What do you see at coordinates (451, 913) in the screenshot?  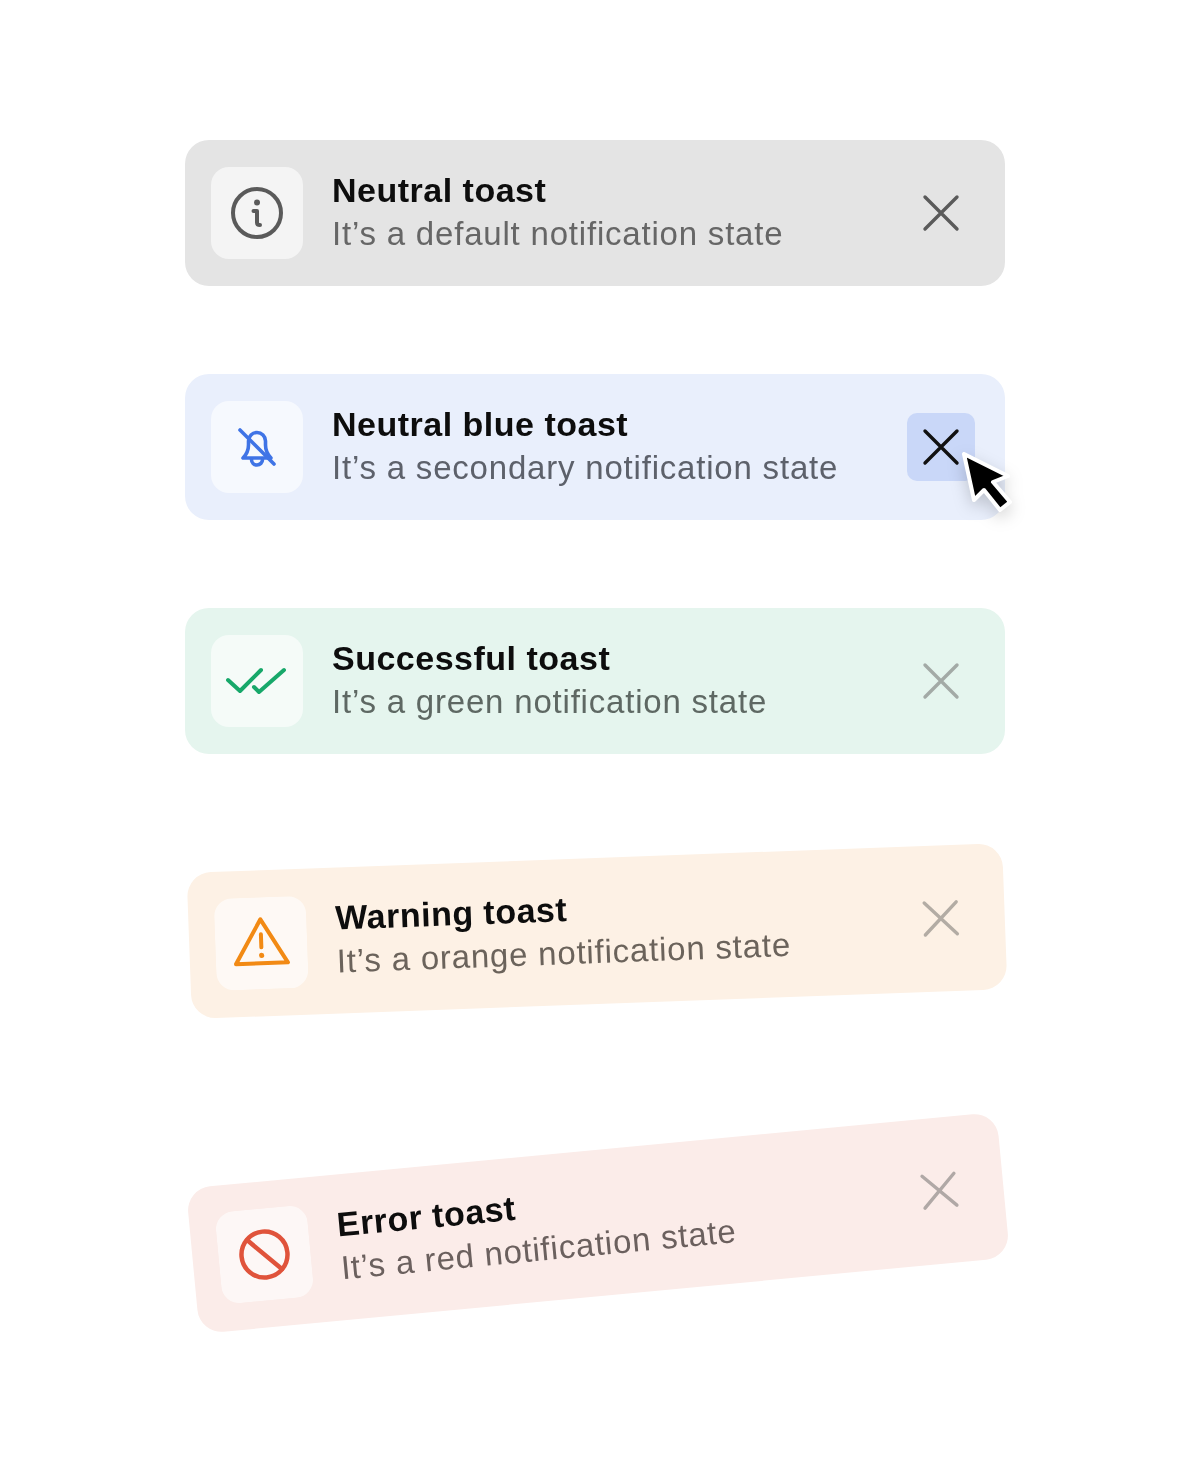 I see `toast-title: Warning toast` at bounding box center [451, 913].